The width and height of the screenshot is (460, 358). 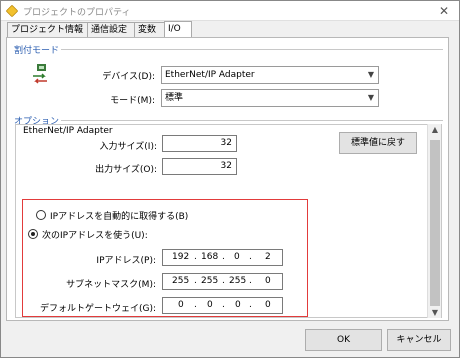 I want to click on tab-variables: 変数, so click(x=149, y=30).